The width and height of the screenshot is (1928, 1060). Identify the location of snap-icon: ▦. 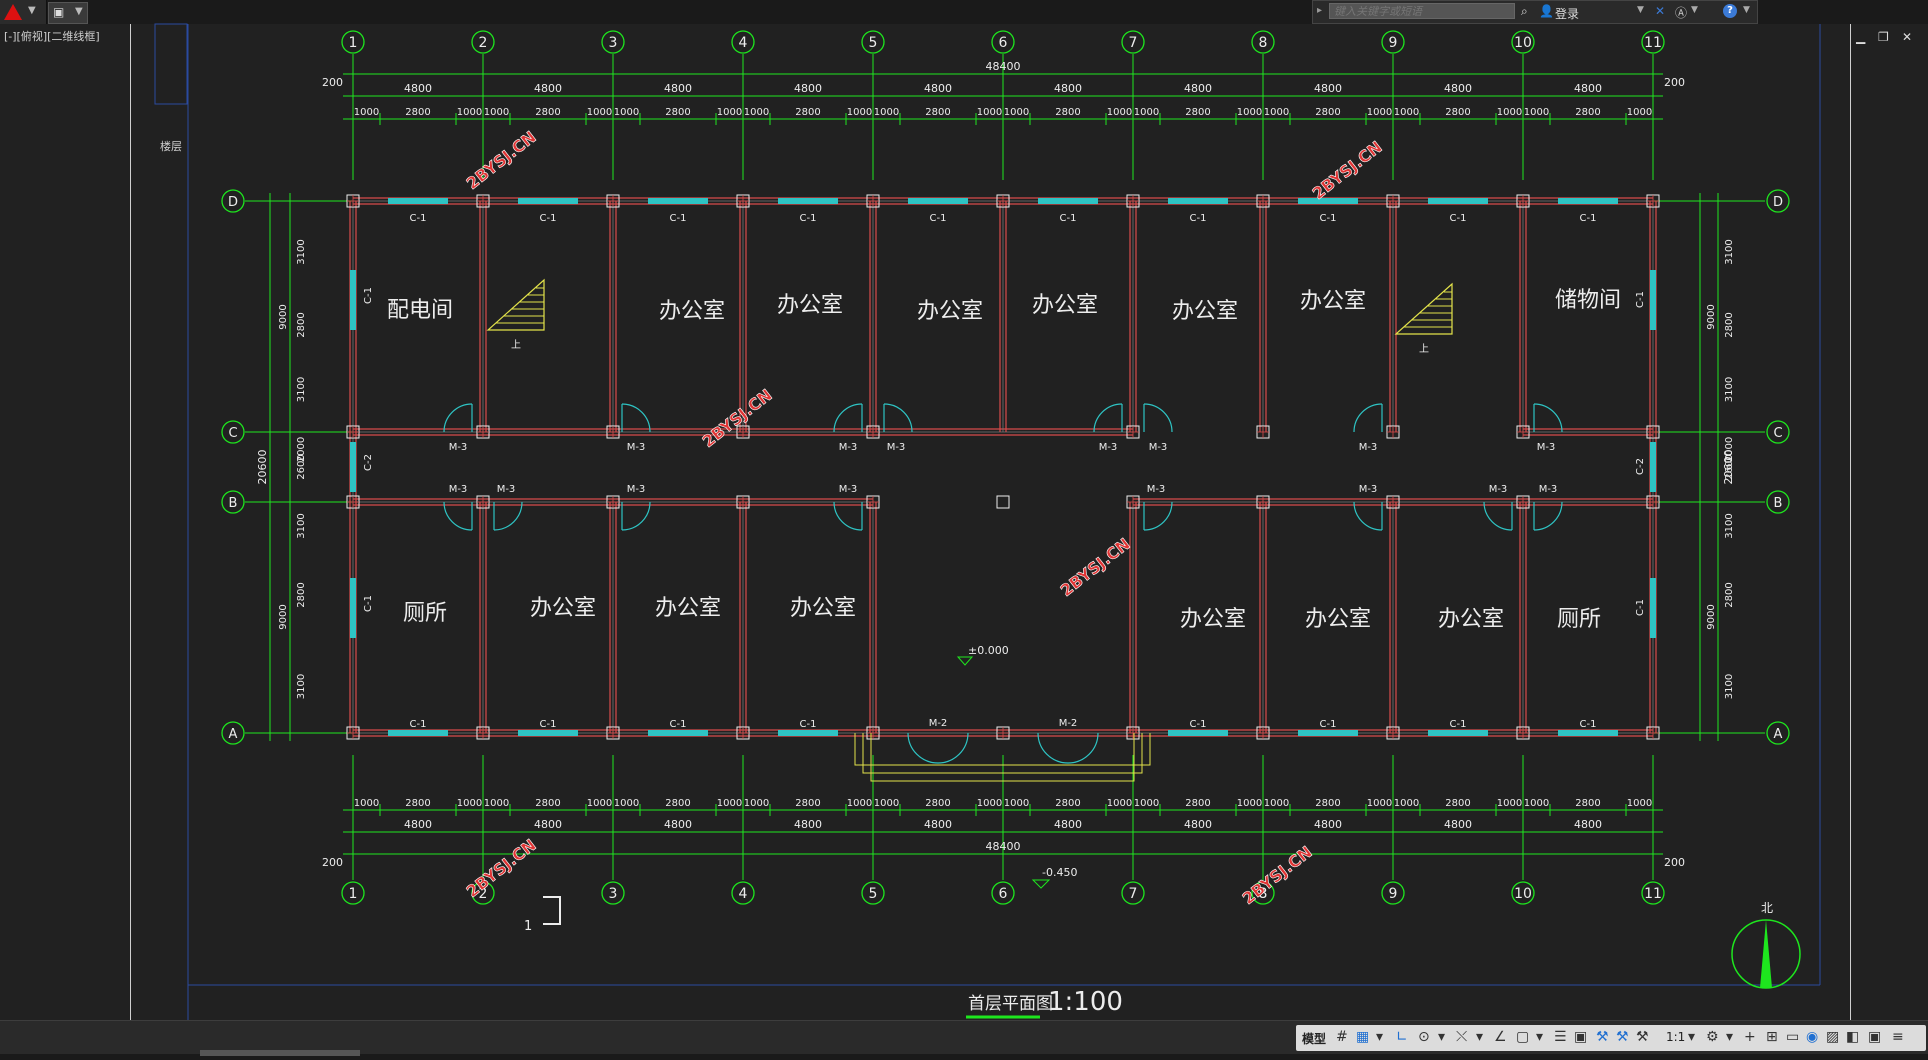
(1362, 1037).